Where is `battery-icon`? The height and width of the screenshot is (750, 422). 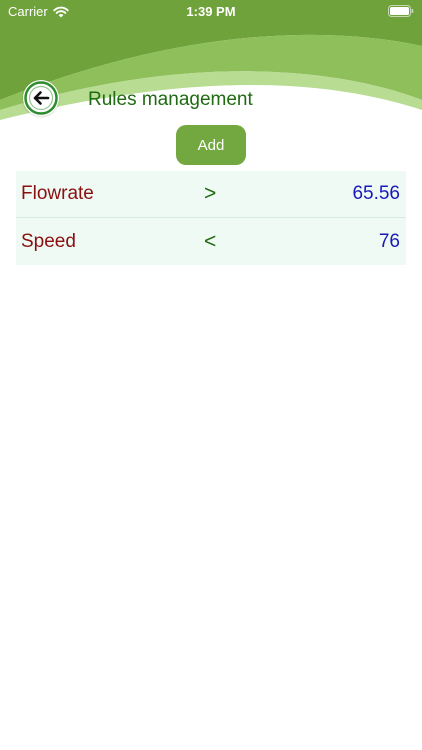 battery-icon is located at coordinates (401, 11).